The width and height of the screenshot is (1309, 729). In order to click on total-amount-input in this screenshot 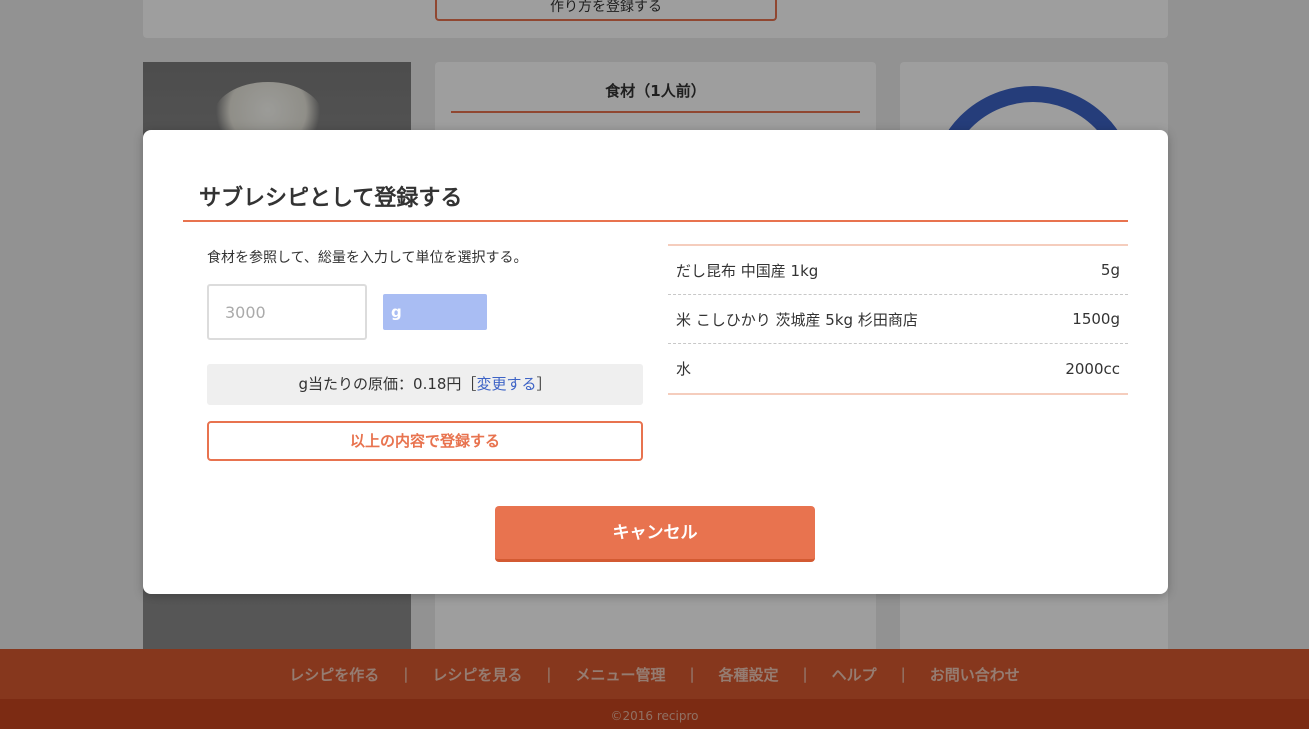, I will do `click(287, 312)`.